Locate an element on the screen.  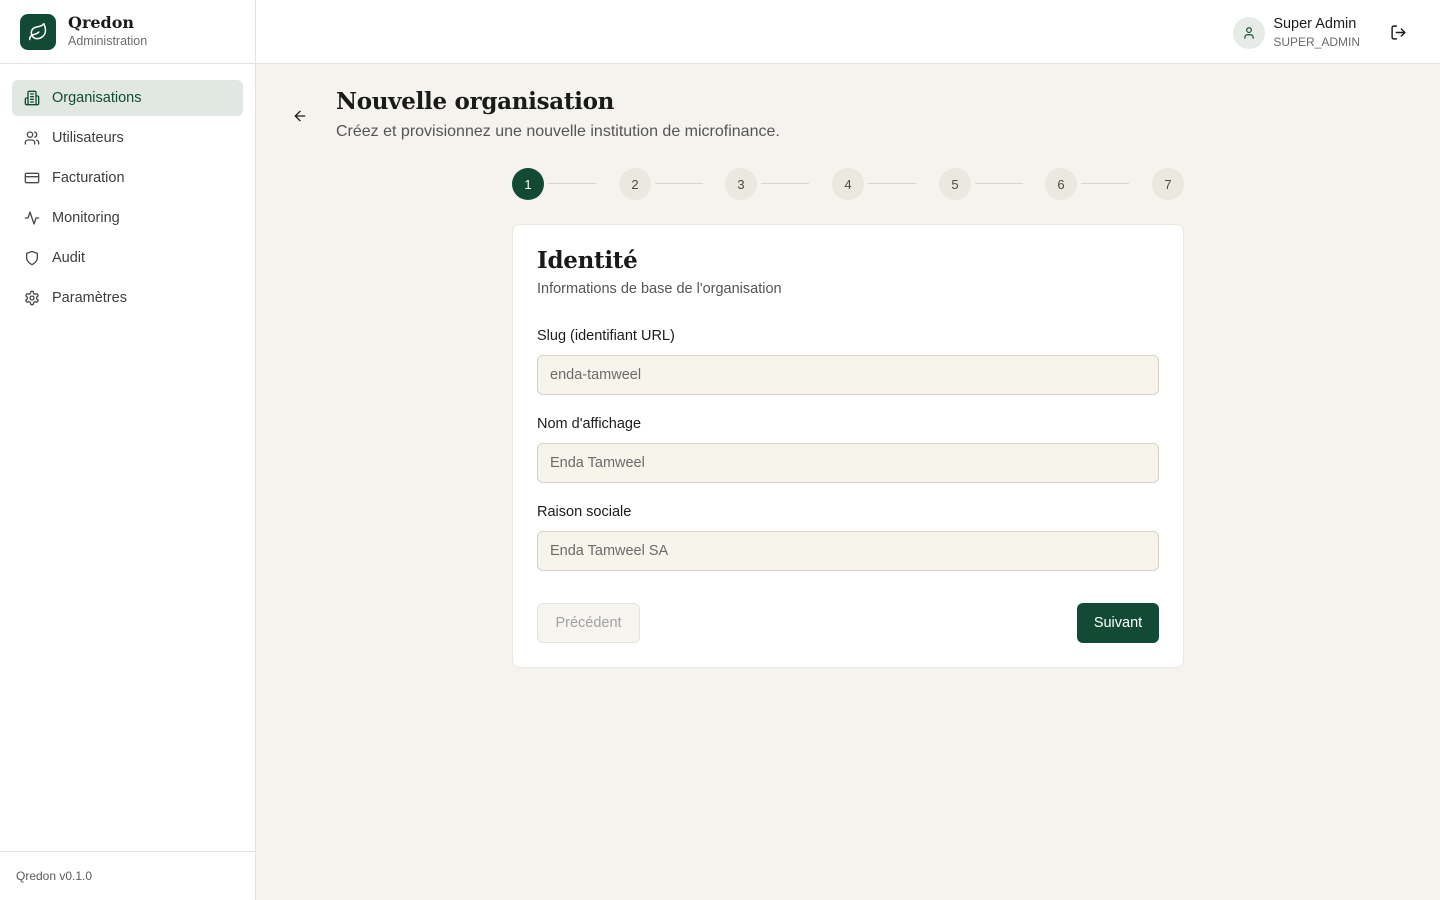
user-role: SUPER_ADMIN is located at coordinates (1316, 42).